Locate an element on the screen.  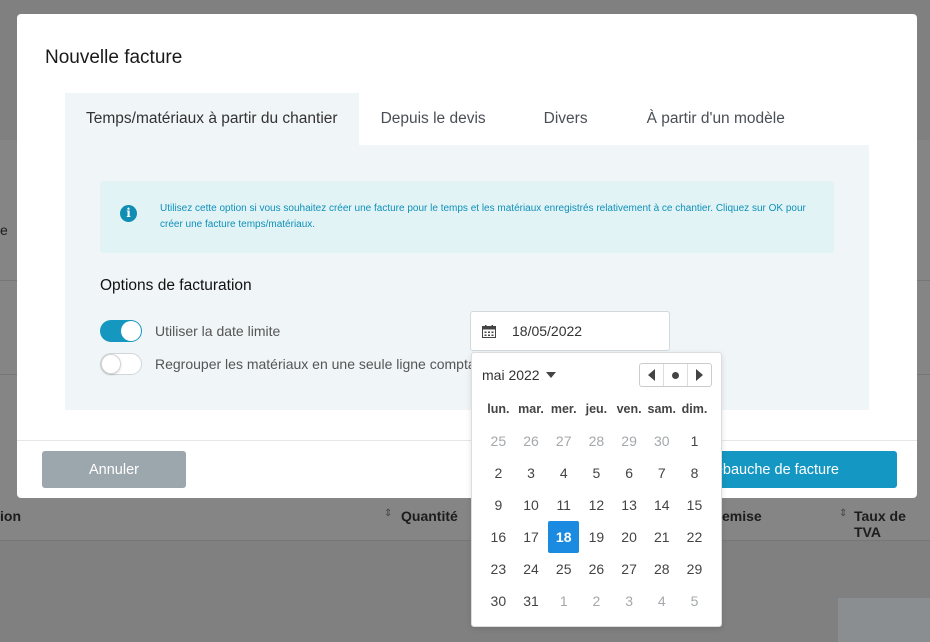
prev-month-button is located at coordinates (651, 375).